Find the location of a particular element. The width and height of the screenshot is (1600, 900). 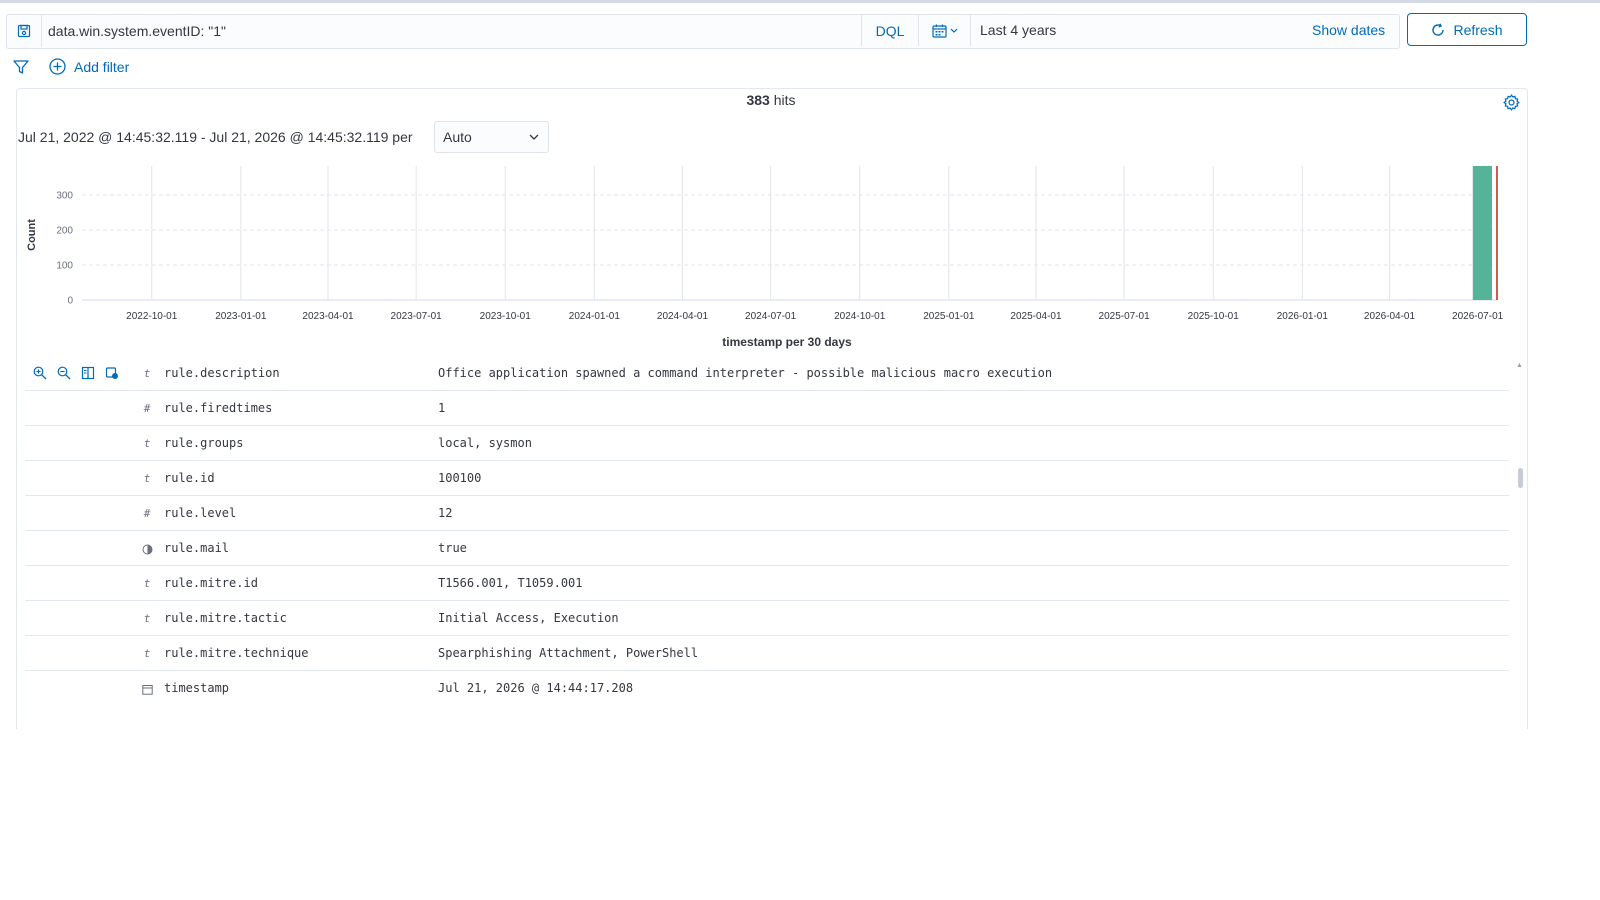

filter-out-value-icon is located at coordinates (64, 374).